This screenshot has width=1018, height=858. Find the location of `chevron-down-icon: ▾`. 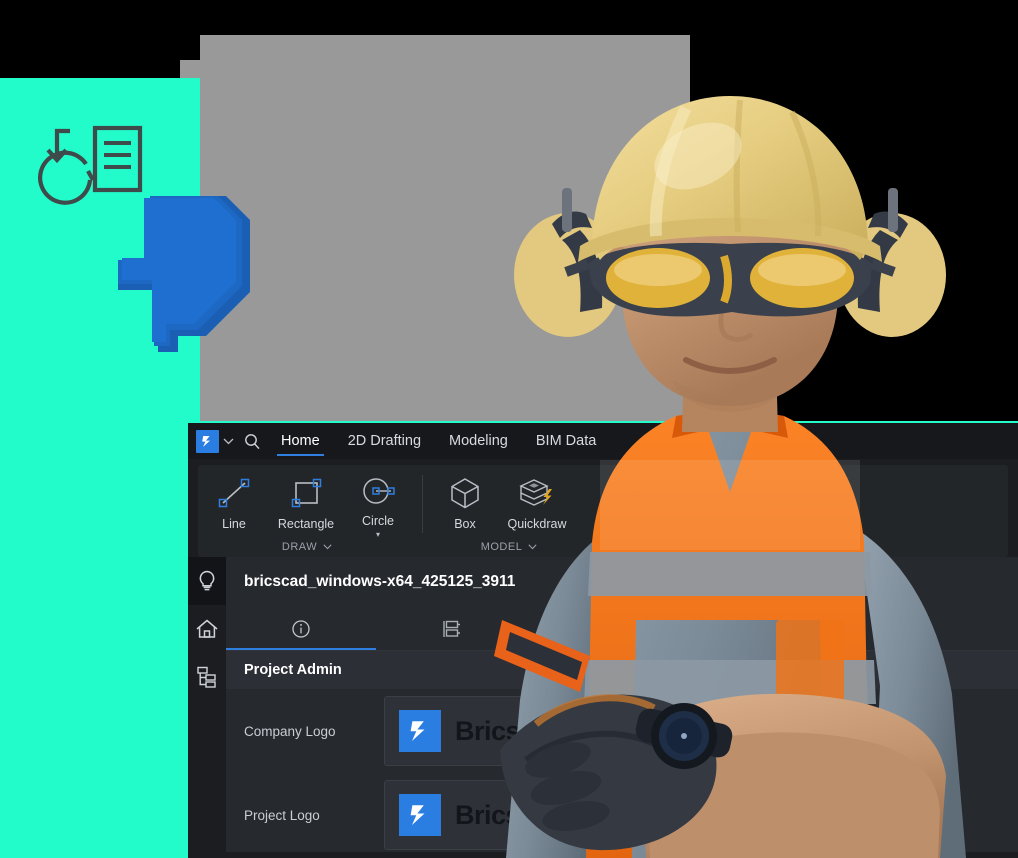

chevron-down-icon: ▾ is located at coordinates (378, 535).